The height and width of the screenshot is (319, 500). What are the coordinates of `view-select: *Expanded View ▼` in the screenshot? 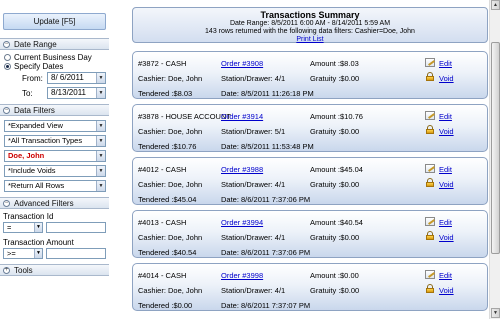 It's located at (55, 126).